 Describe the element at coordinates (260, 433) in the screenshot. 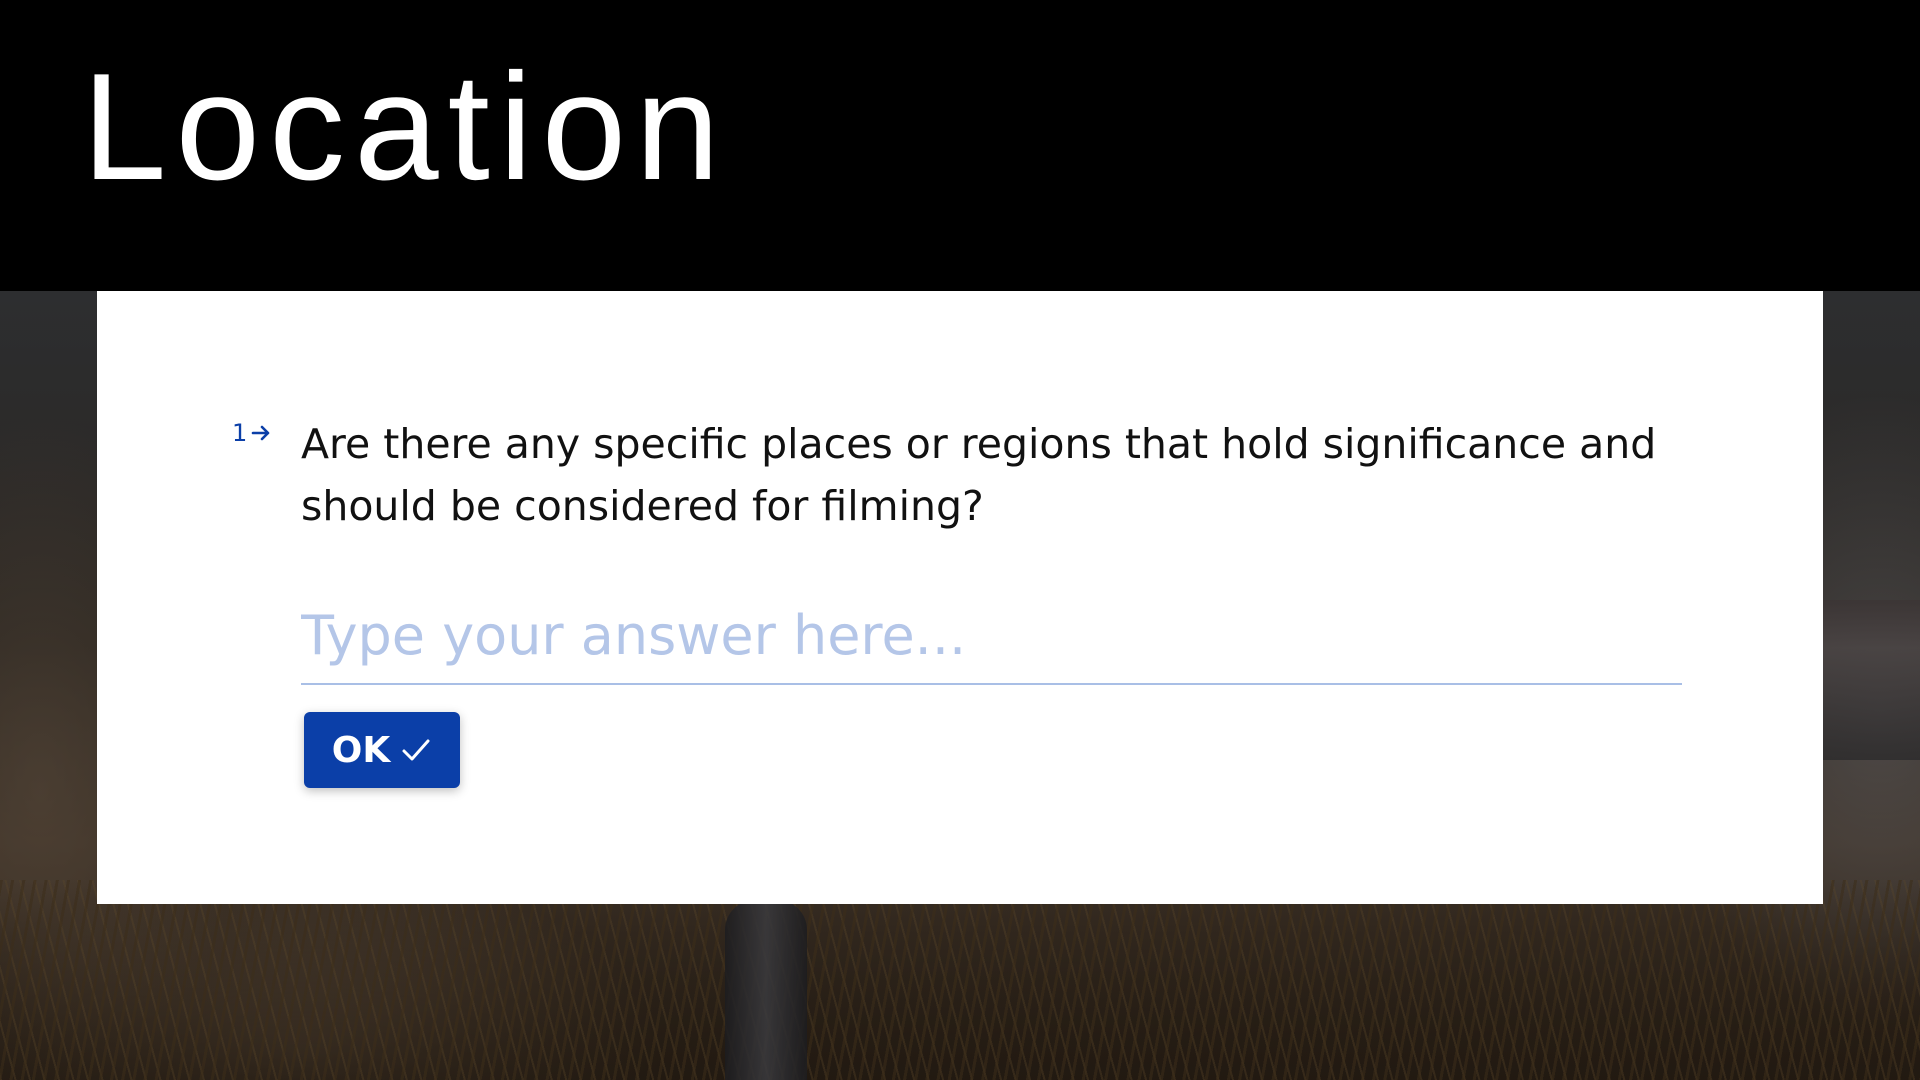

I see `arrow-right-icon` at that location.